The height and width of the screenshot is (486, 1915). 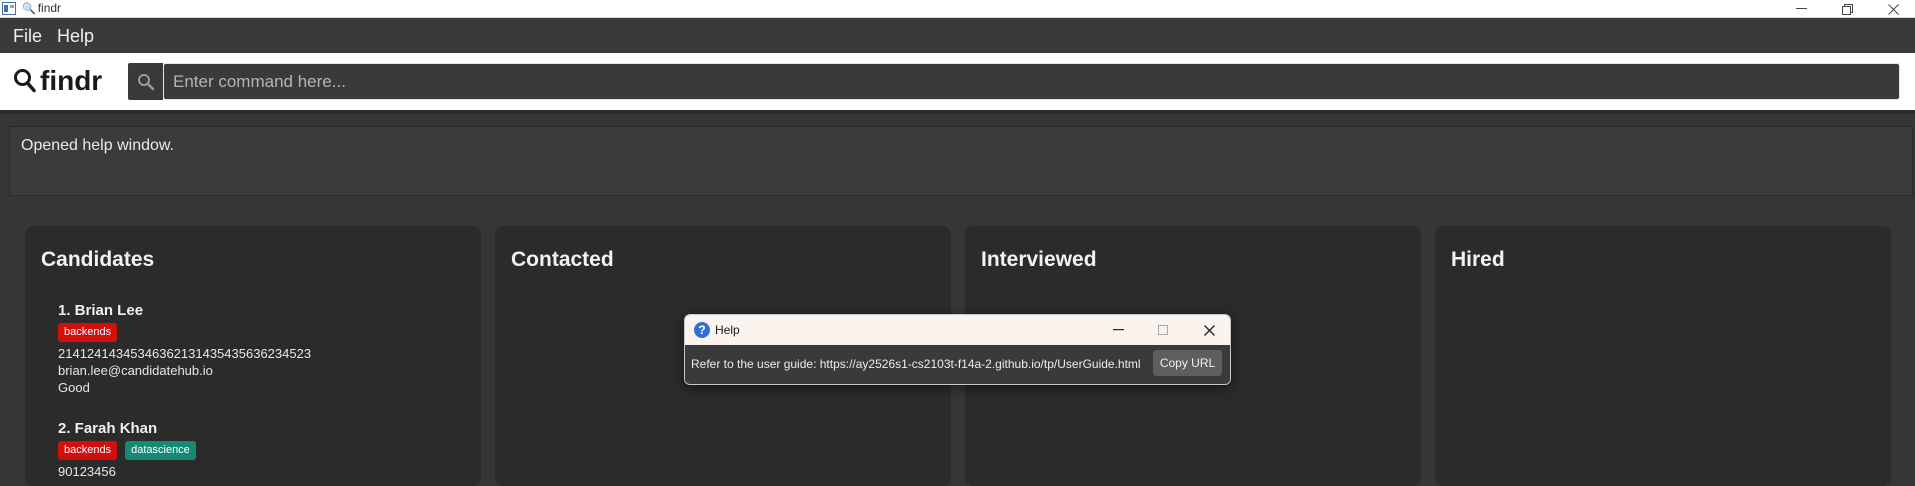 What do you see at coordinates (702, 330) in the screenshot?
I see `help-question-icon: ?` at bounding box center [702, 330].